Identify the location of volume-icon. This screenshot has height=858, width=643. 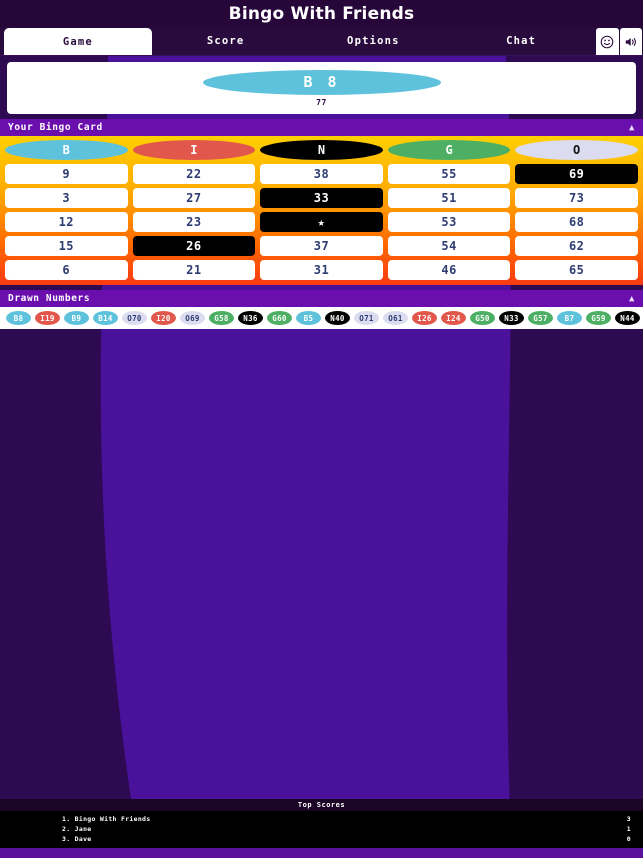
(631, 42).